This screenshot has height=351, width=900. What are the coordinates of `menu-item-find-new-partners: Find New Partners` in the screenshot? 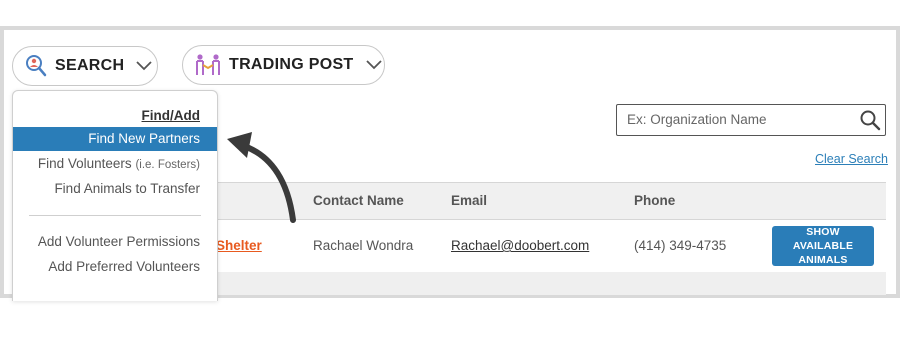 It's located at (115, 139).